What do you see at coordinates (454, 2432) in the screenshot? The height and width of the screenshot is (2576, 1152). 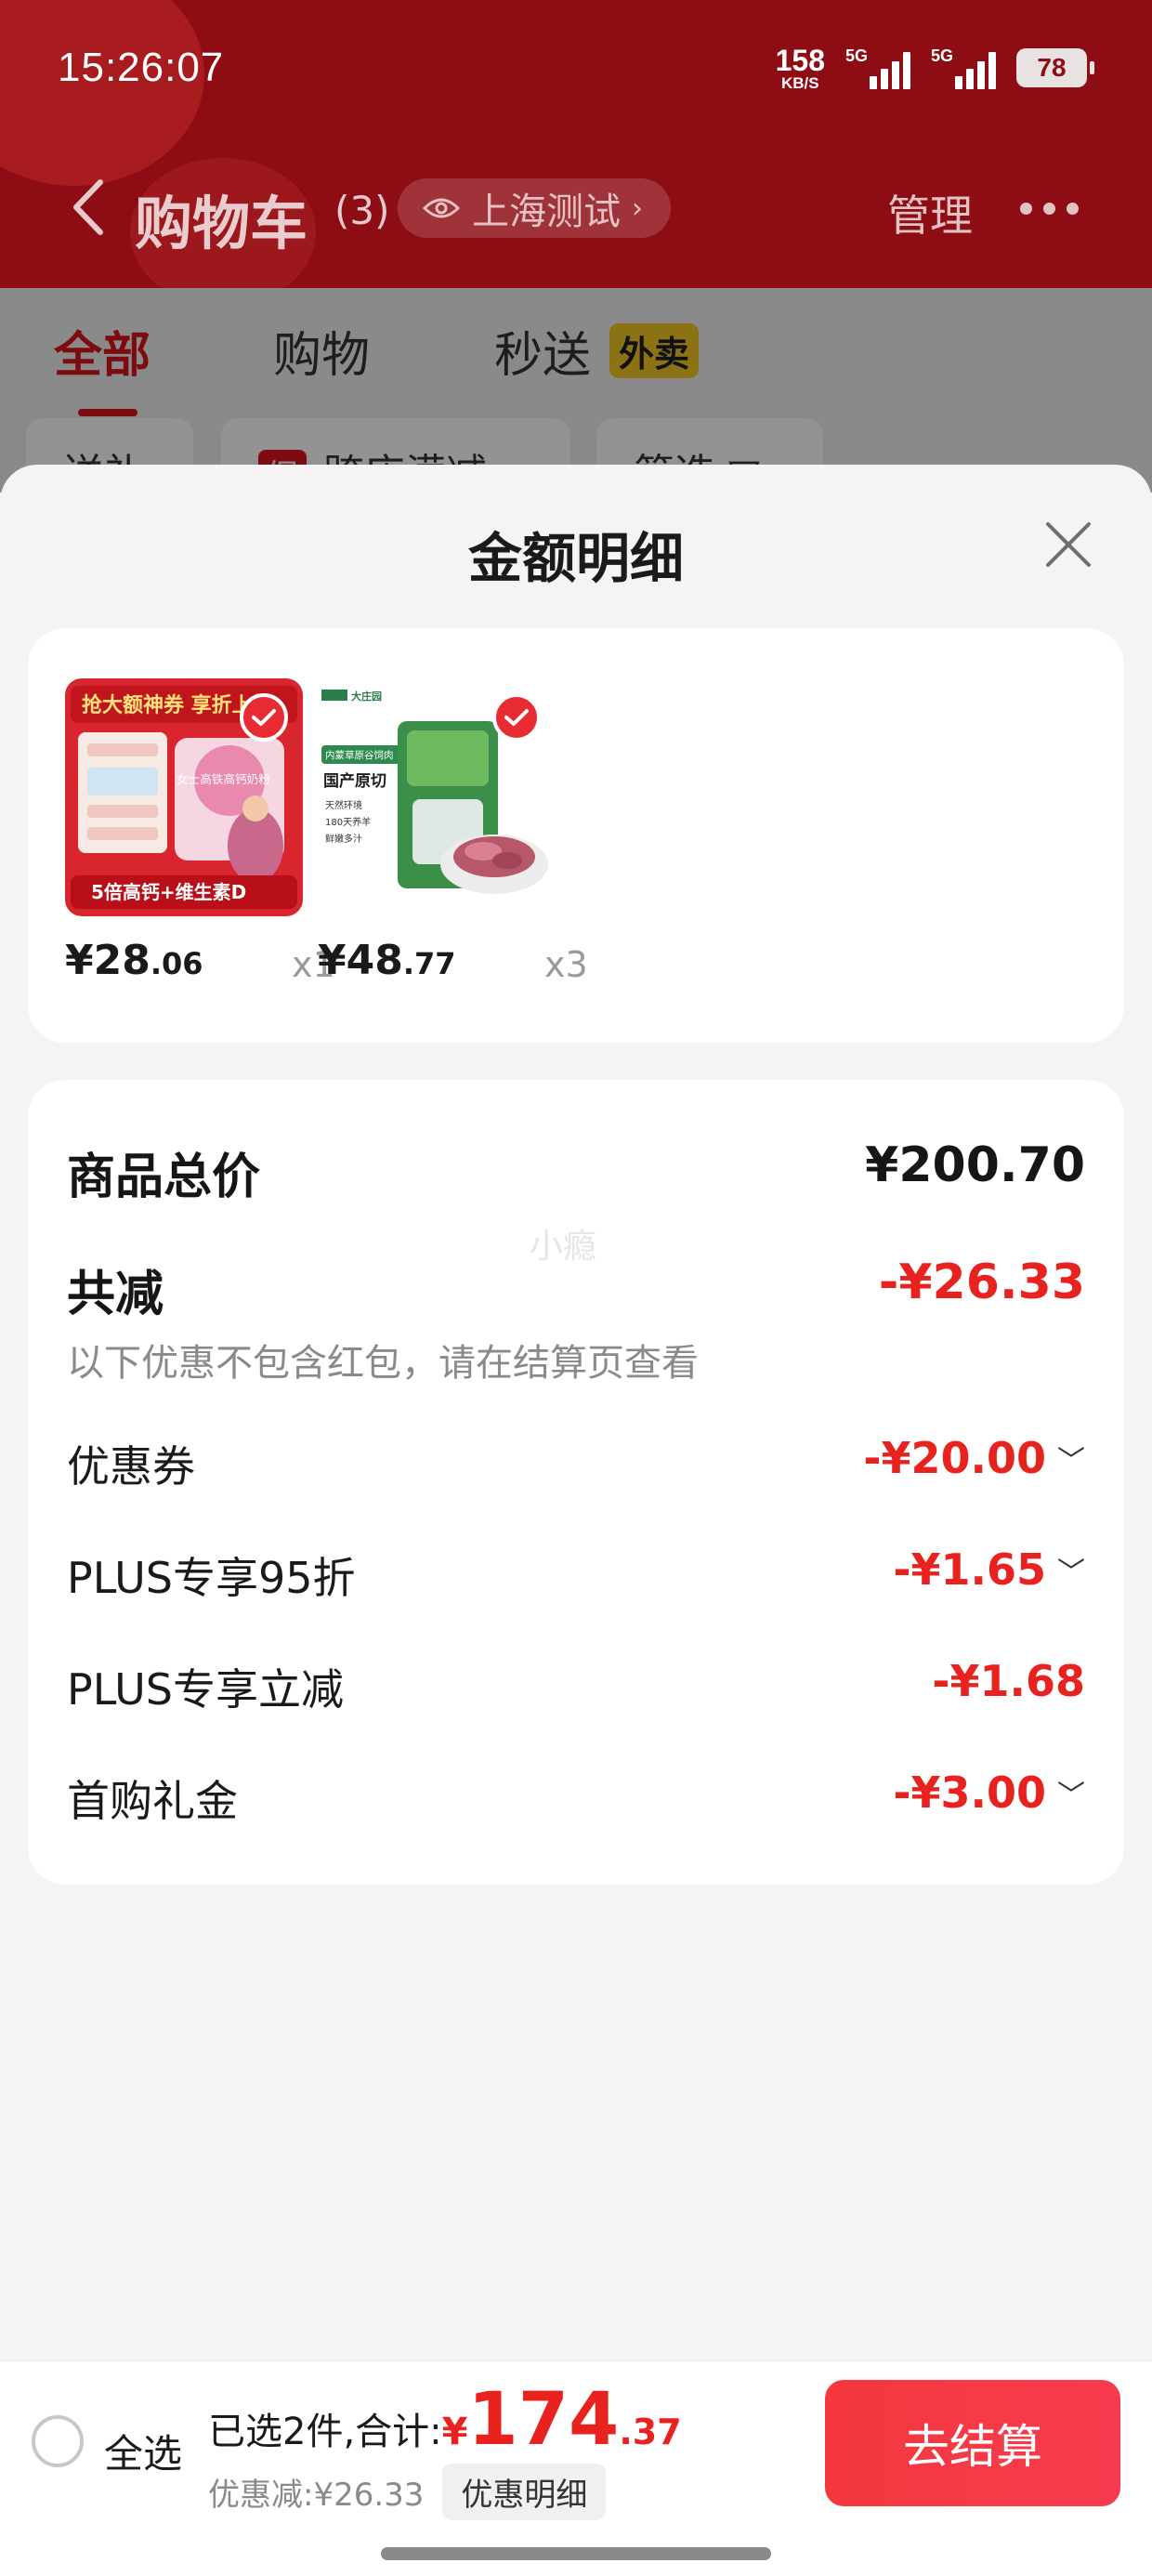 I see `total-currency: ¥` at bounding box center [454, 2432].